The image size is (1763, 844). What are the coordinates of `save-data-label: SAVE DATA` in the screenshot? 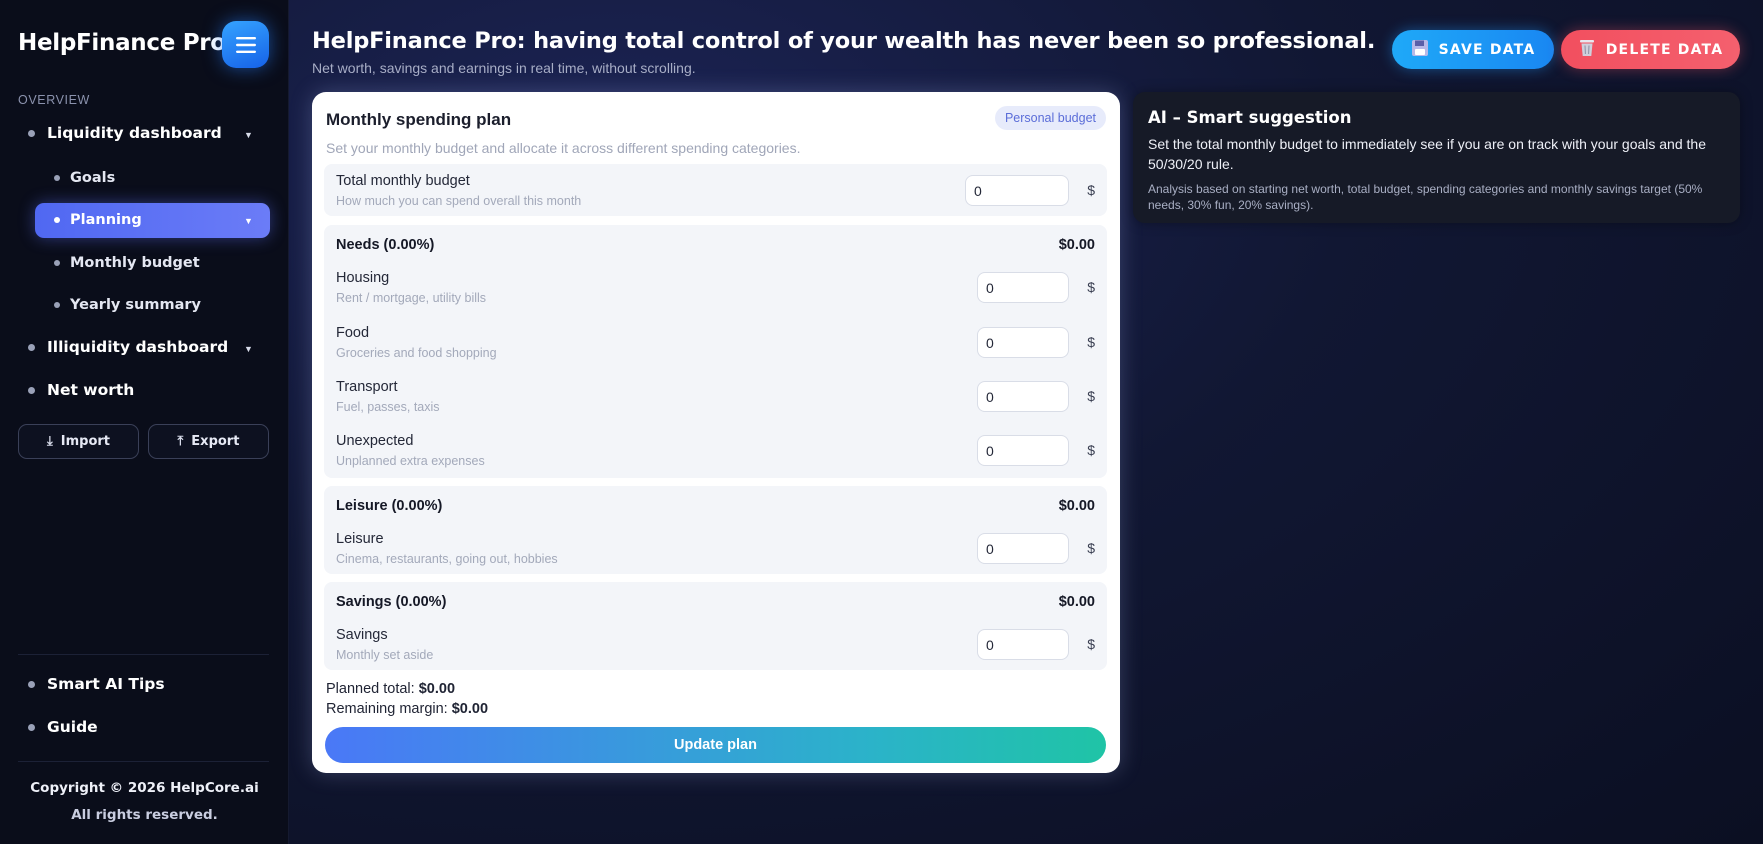 It's located at (1487, 49).